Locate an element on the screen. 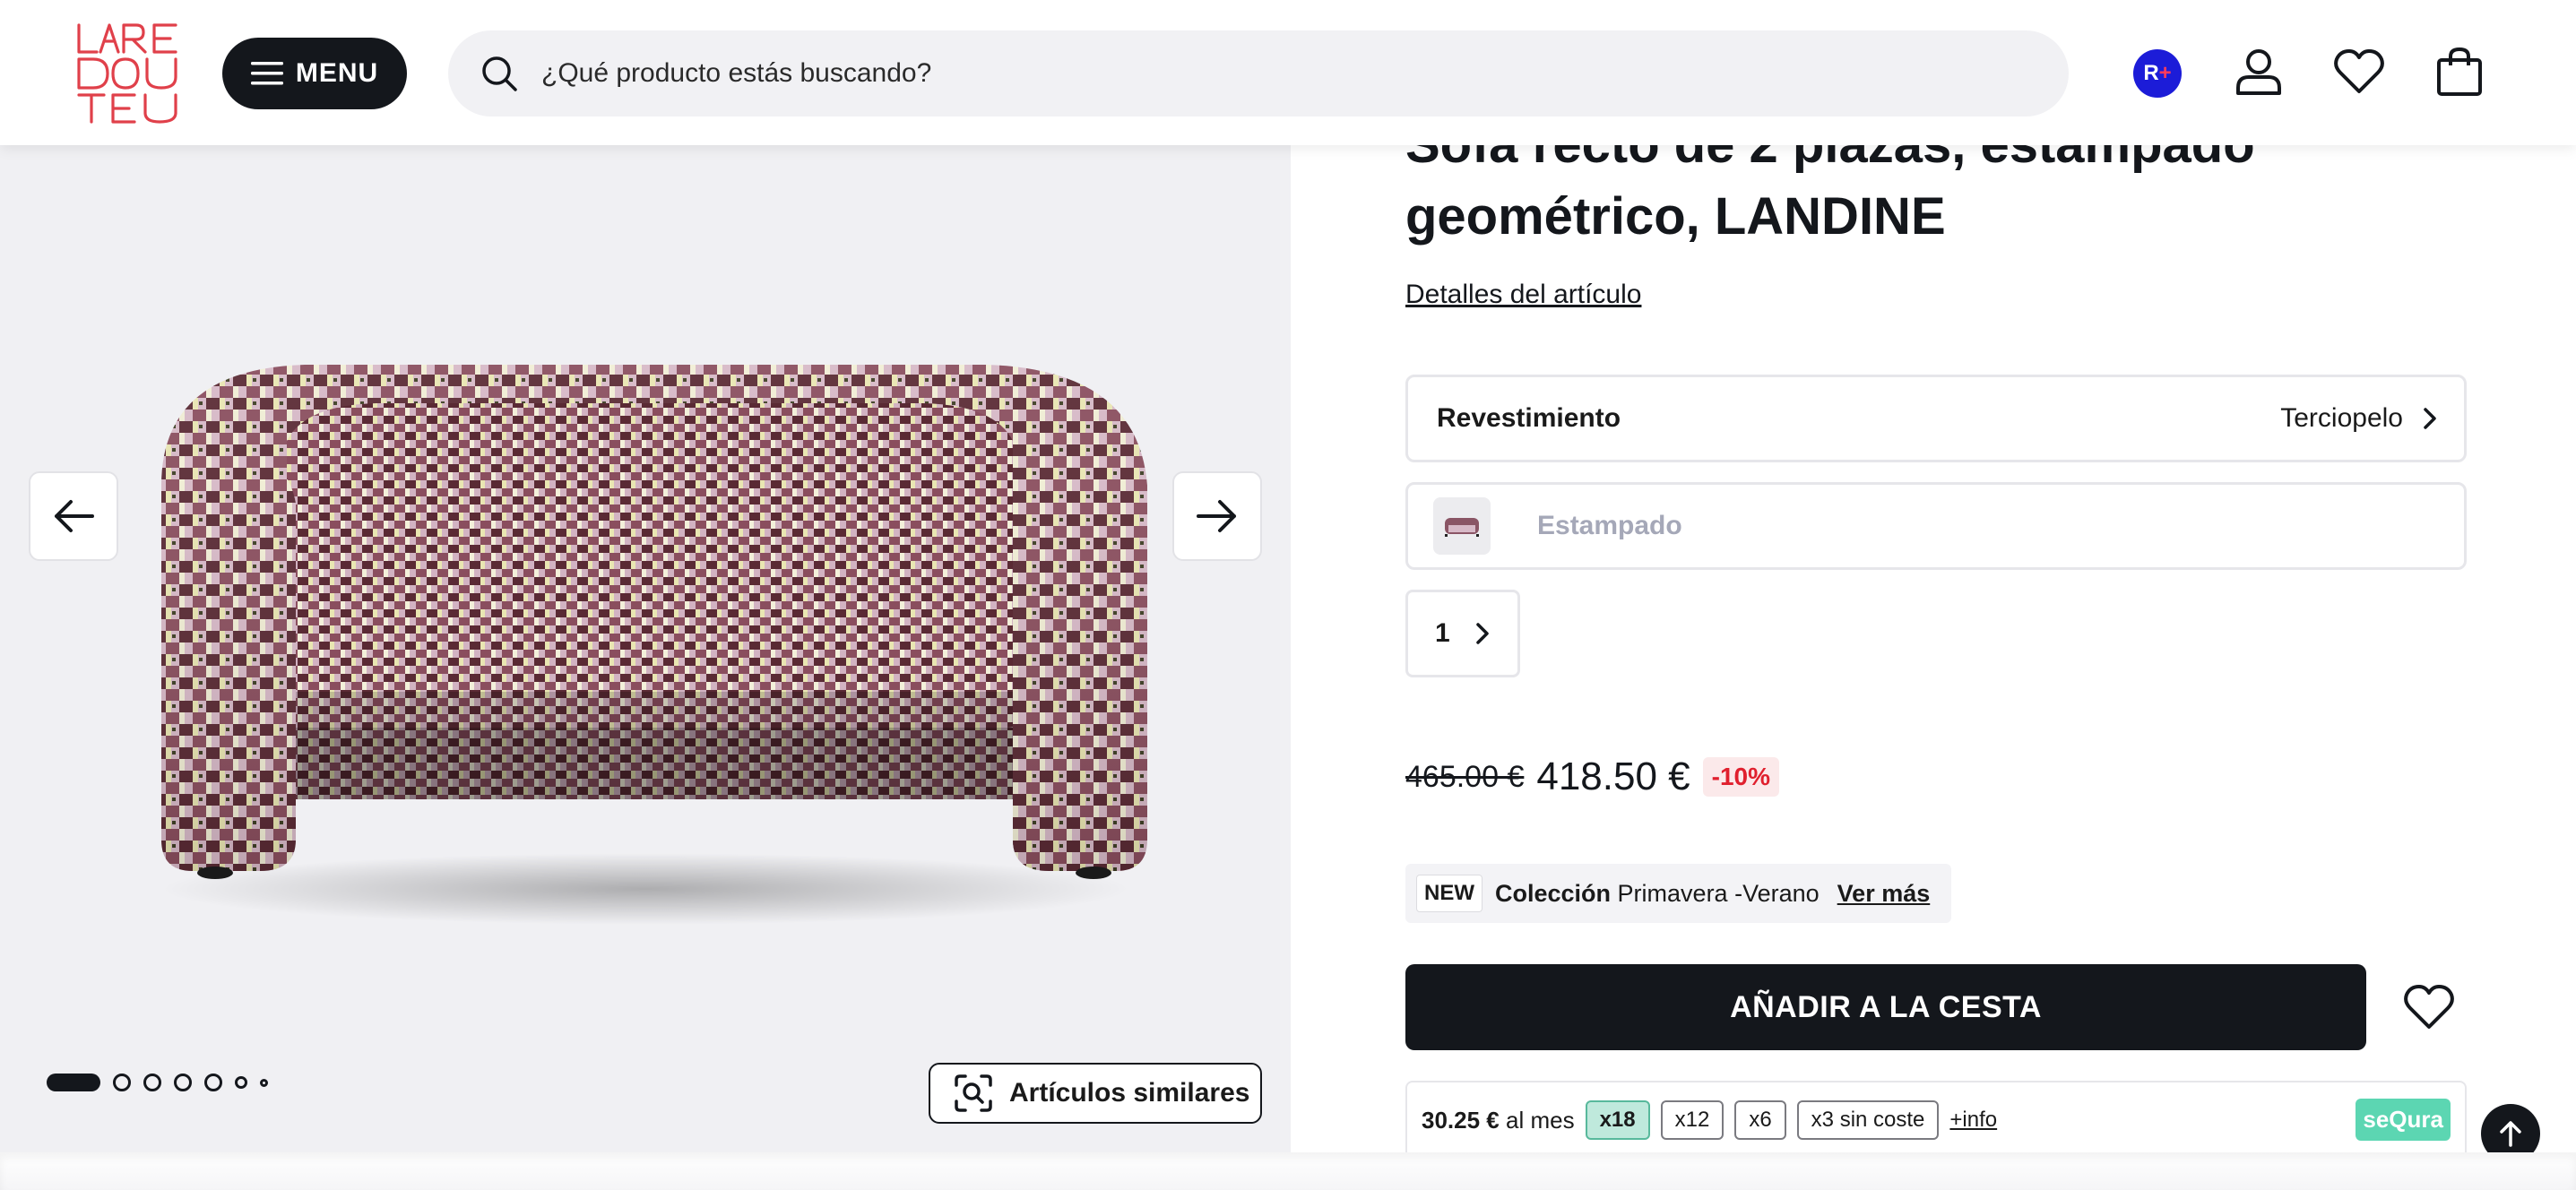 The height and width of the screenshot is (1190, 2576). installment-price: 30.25 € is located at coordinates (1461, 1120).